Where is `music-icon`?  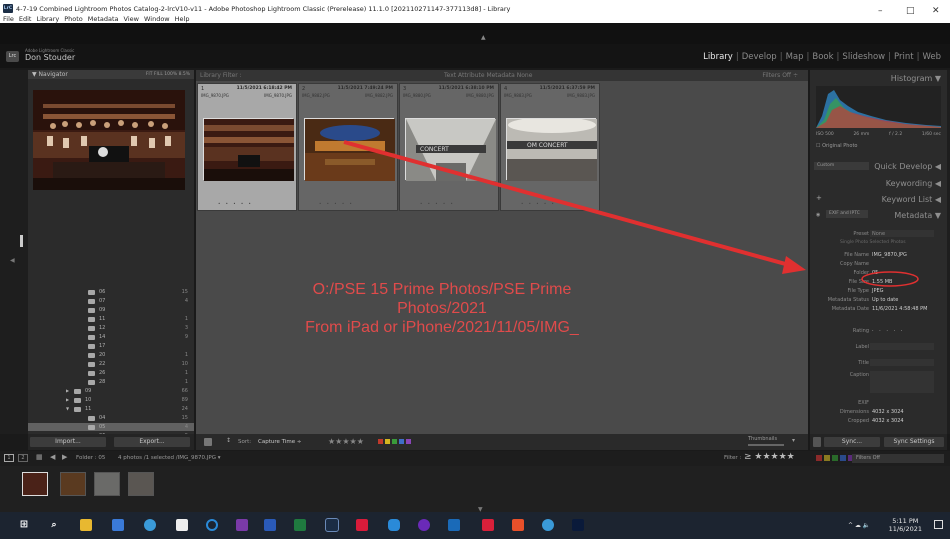
music-icon is located at coordinates (548, 525).